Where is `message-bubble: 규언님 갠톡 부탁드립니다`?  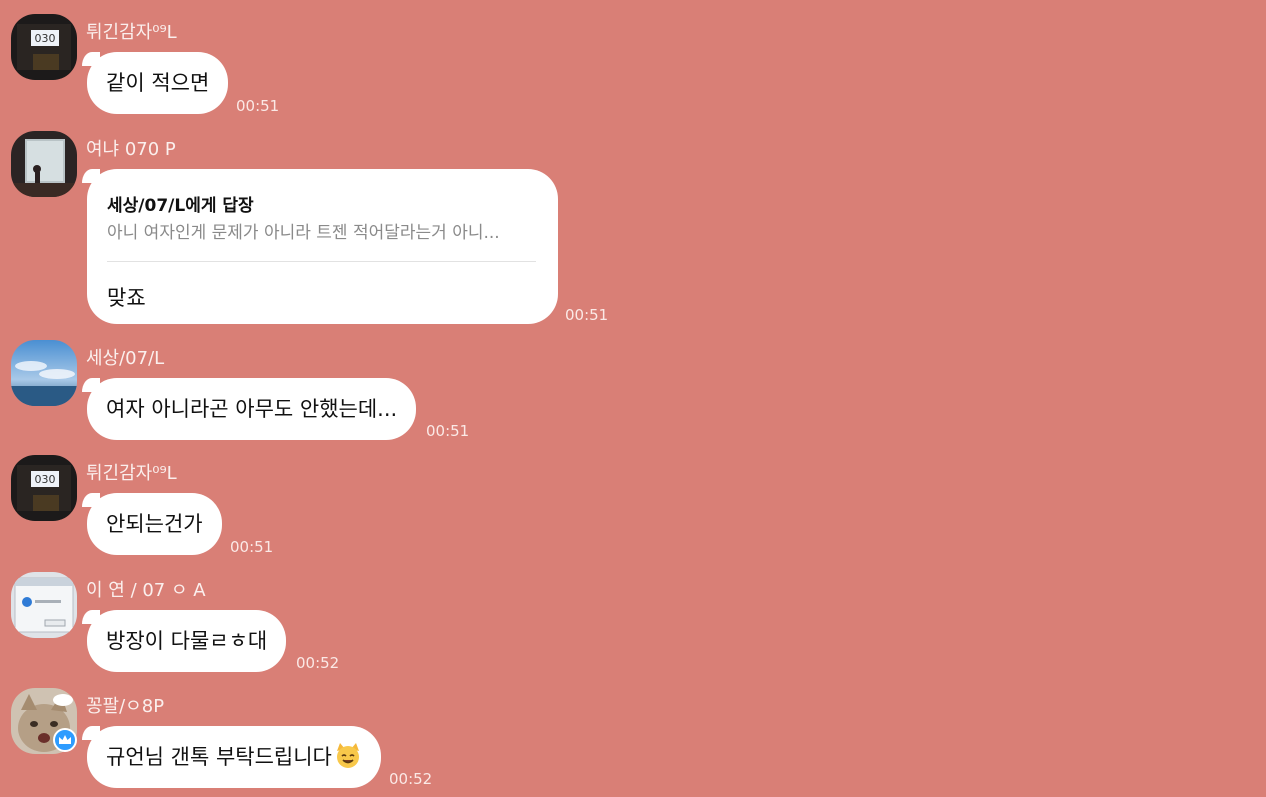 message-bubble: 규언님 갠톡 부탁드립니다 is located at coordinates (231, 757).